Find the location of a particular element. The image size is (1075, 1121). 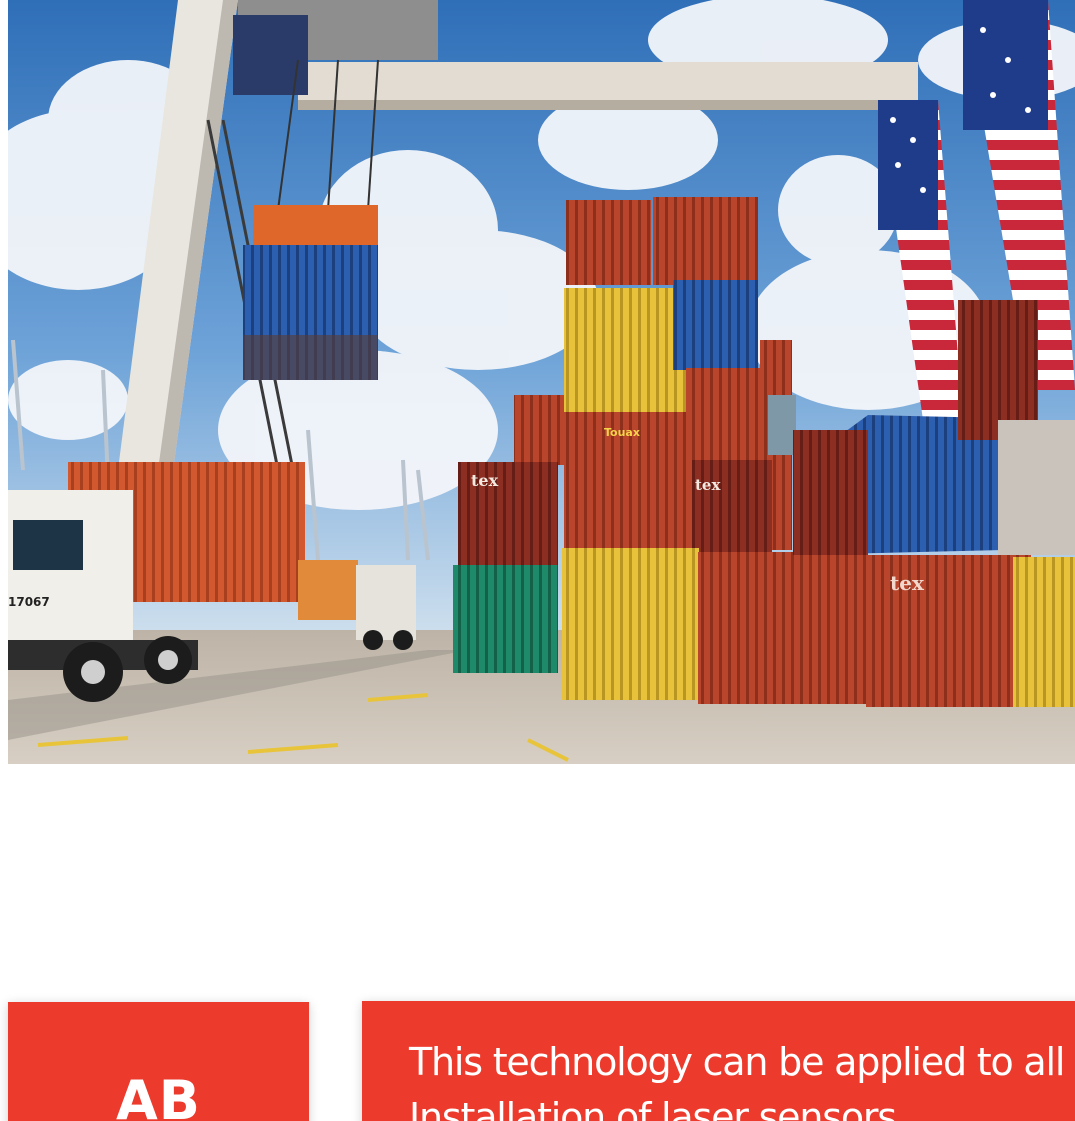

tex-label-left: tex is located at coordinates (485, 480).